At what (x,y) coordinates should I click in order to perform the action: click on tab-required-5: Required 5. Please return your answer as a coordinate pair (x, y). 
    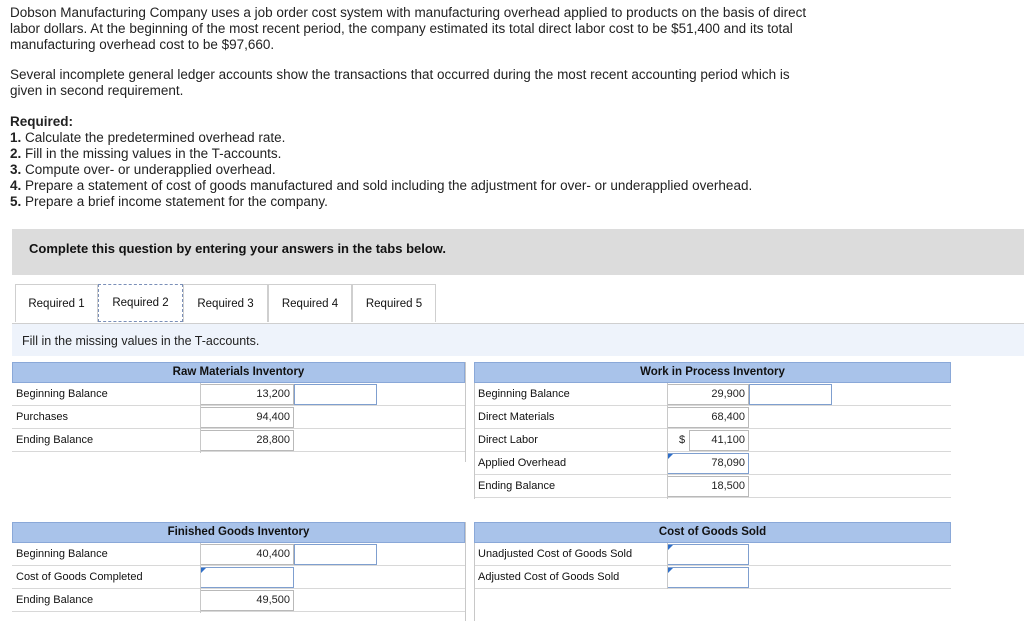
    Looking at the image, I should click on (394, 303).